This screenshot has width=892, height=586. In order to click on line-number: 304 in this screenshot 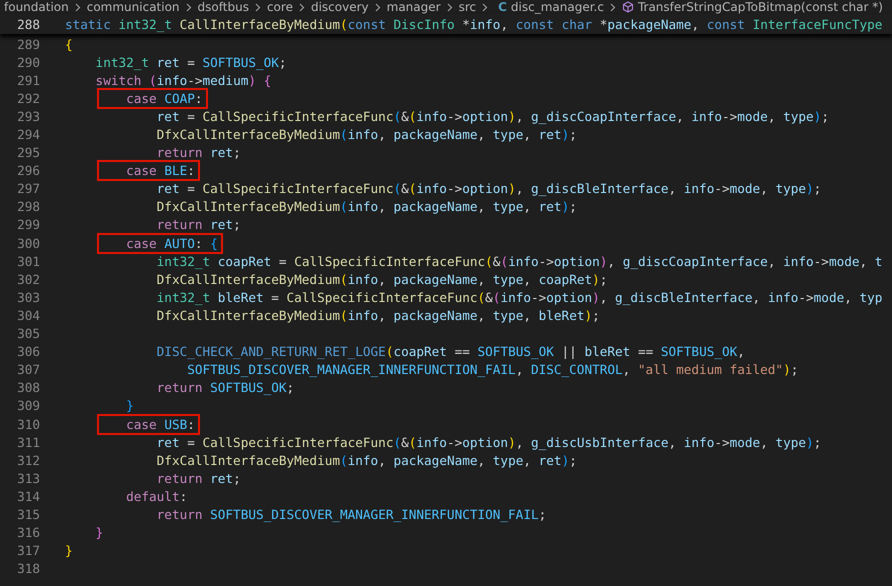, I will do `click(28, 315)`.